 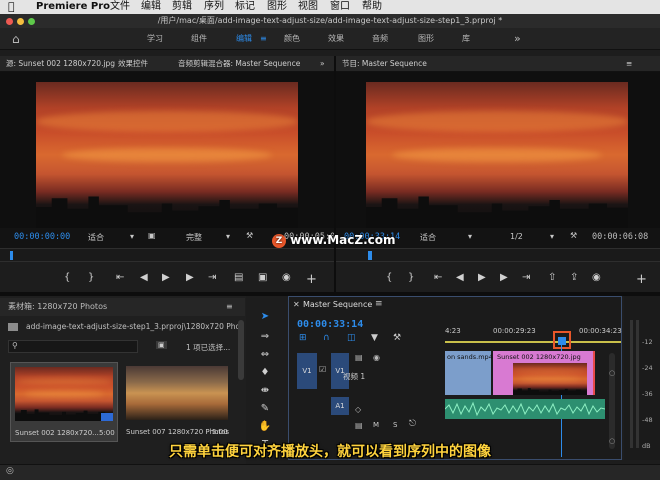 I want to click on track-target-v1: V1, so click(x=307, y=371).